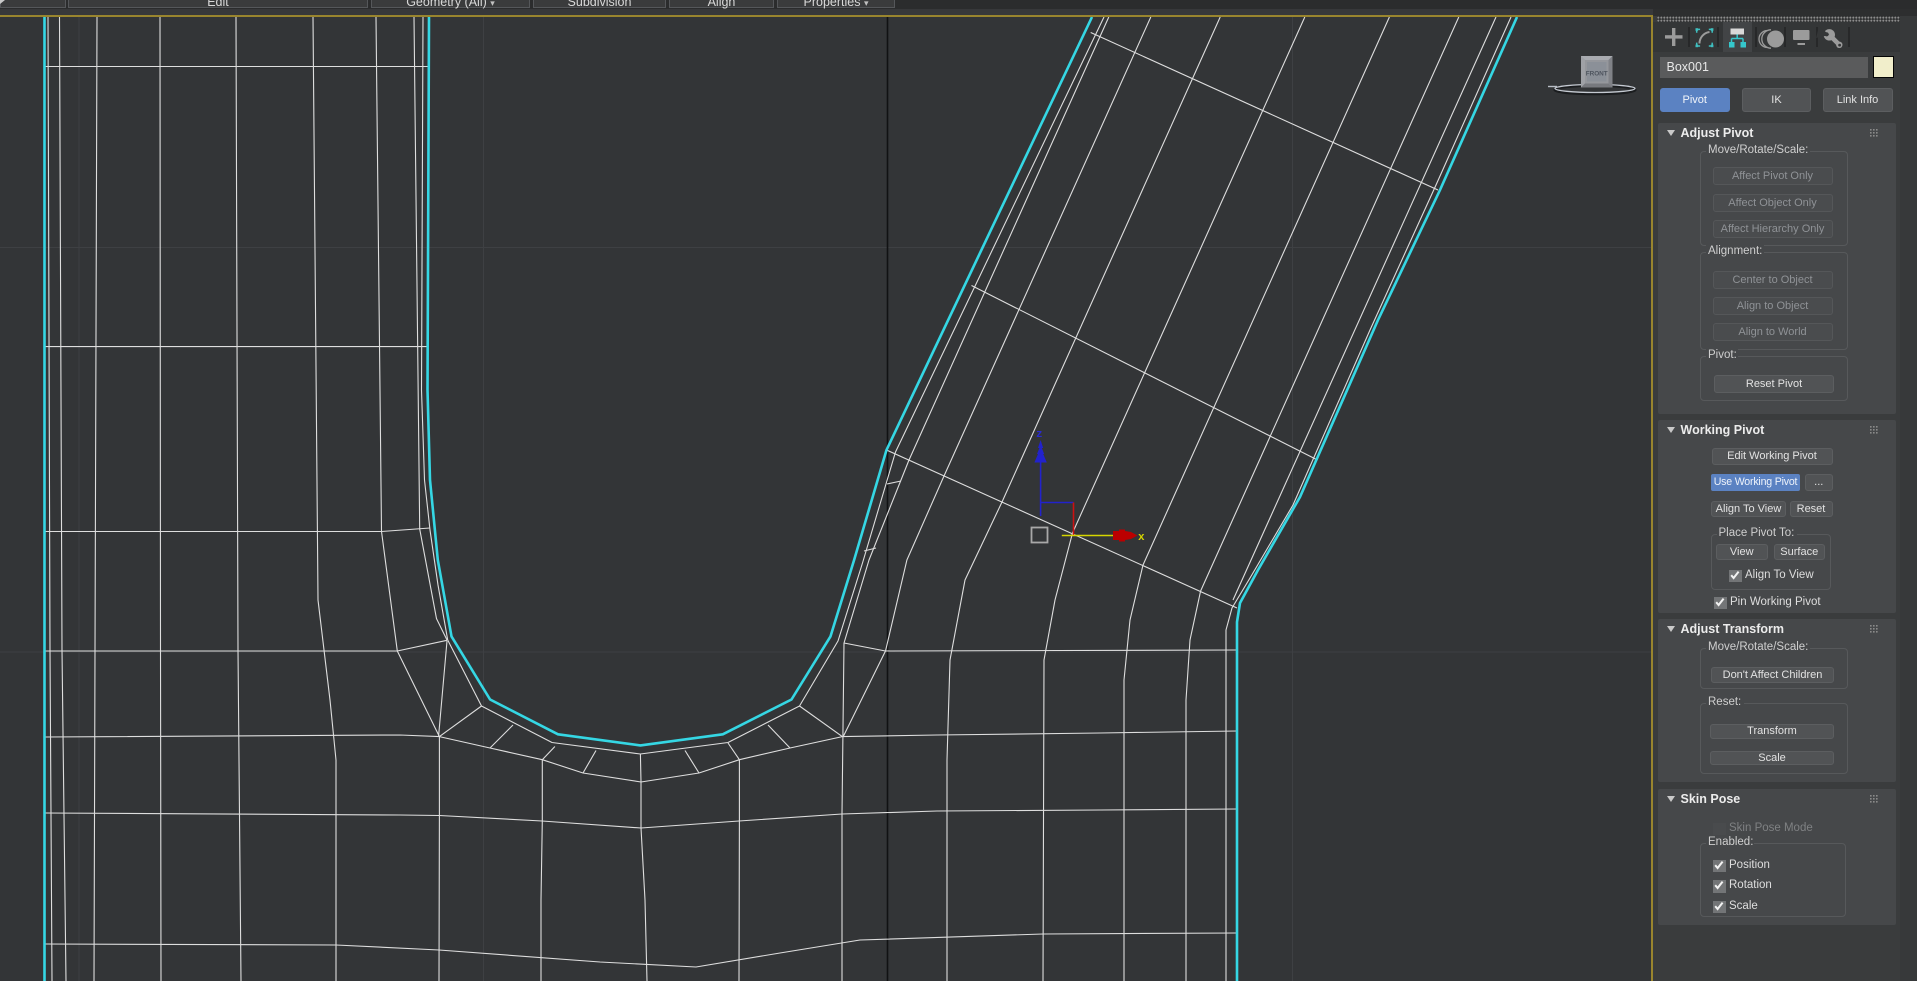 This screenshot has width=1917, height=981. I want to click on svg-text: z, so click(1039, 435).